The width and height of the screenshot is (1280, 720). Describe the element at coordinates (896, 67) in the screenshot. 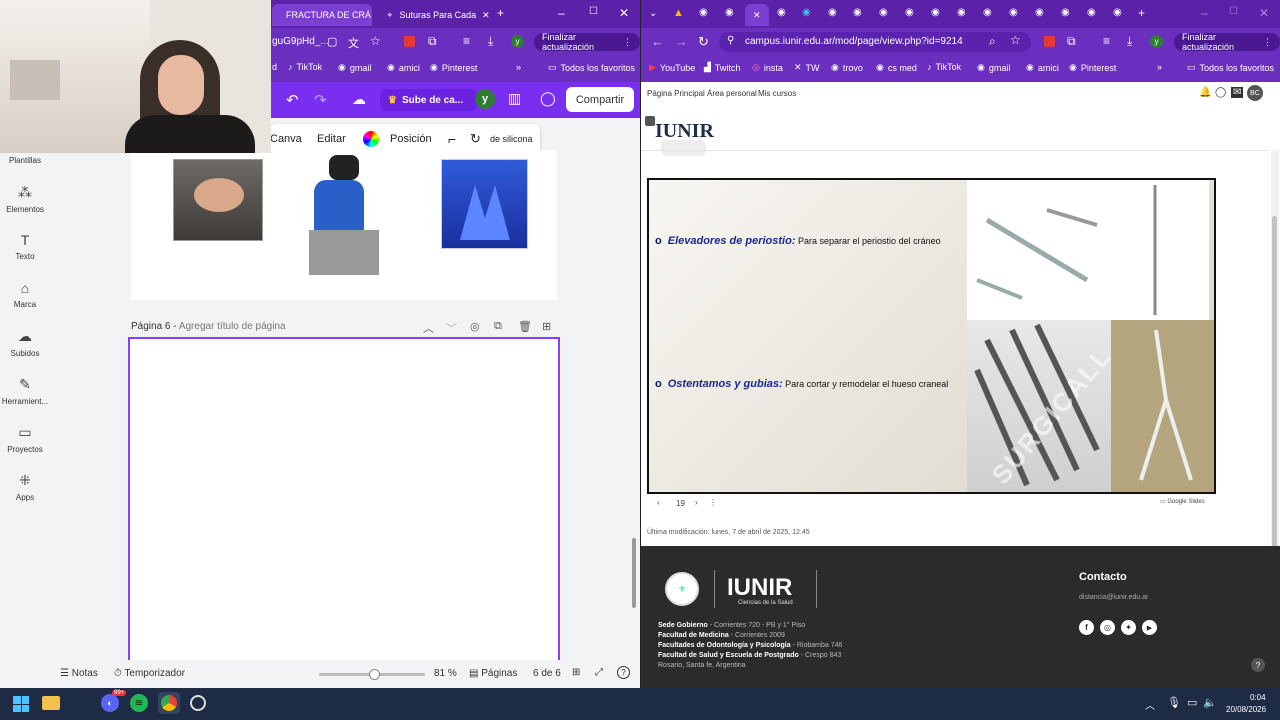

I see `bookmark-csmed: ◉ cs med` at that location.